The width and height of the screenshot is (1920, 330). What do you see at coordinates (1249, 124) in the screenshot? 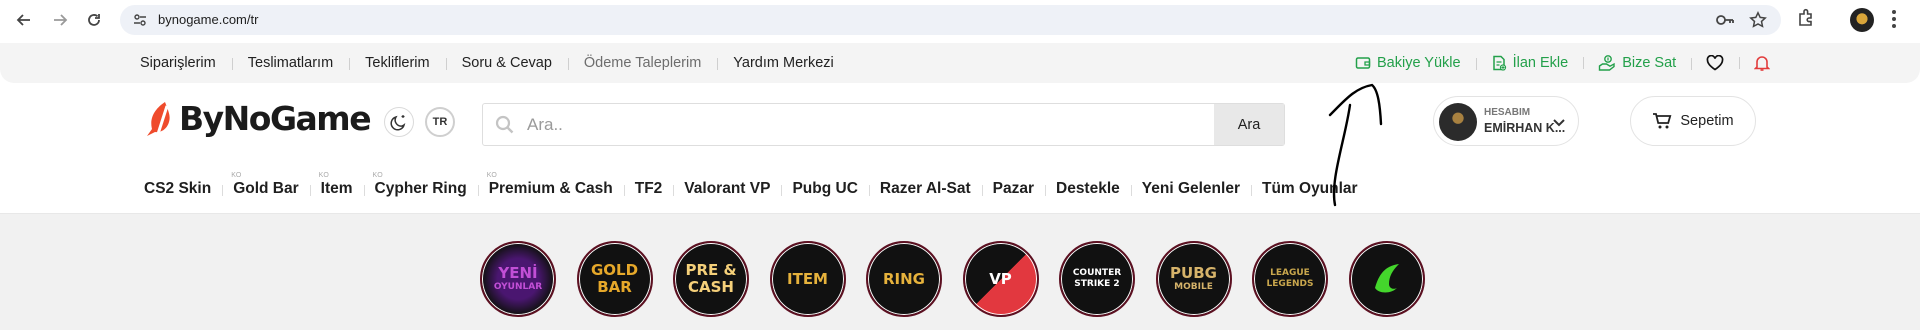
I see `search-button: Ara` at bounding box center [1249, 124].